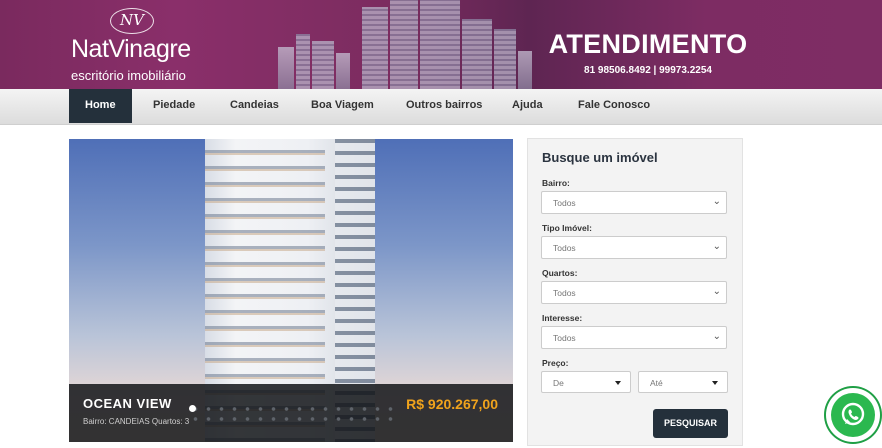 This screenshot has height=448, width=882. Describe the element at coordinates (127, 403) in the screenshot. I see `property-title: OCEAN VIEW` at that location.